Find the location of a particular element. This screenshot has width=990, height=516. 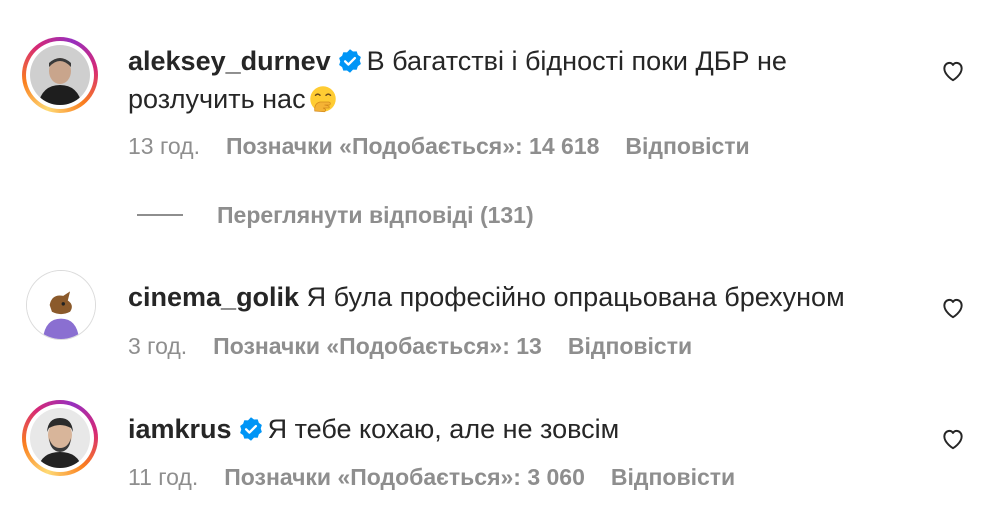

comment-text: iamkrus Я тебе кохаю, але не зовсім is located at coordinates (519, 429).